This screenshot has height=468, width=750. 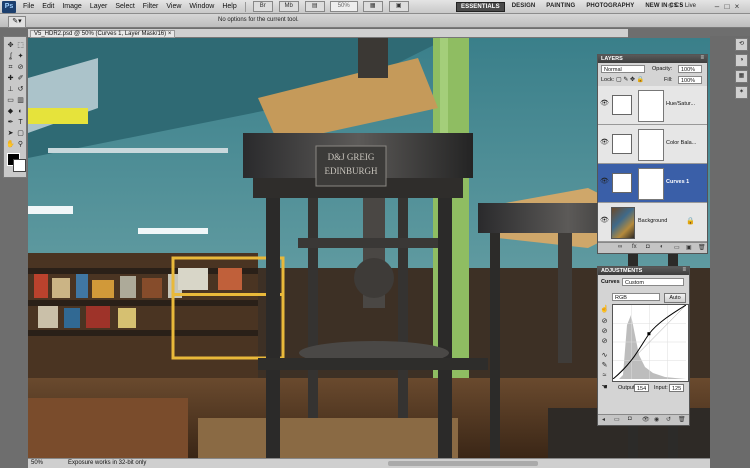 What do you see at coordinates (10, 89) in the screenshot?
I see `clone-stamp-tool-icon: ⊥` at bounding box center [10, 89].